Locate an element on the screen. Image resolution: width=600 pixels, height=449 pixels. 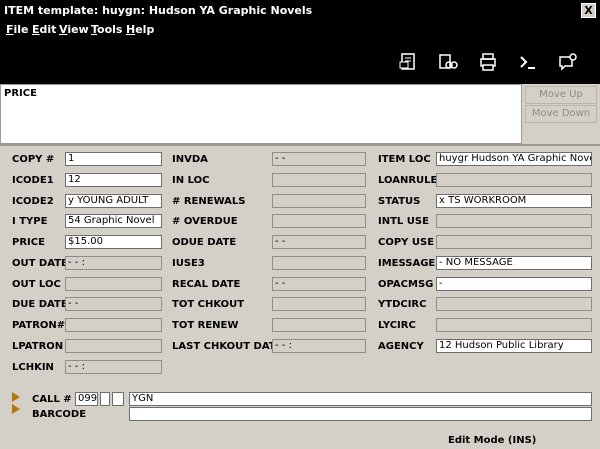
imessage-label: IMESSAGE is located at coordinates (407, 263).